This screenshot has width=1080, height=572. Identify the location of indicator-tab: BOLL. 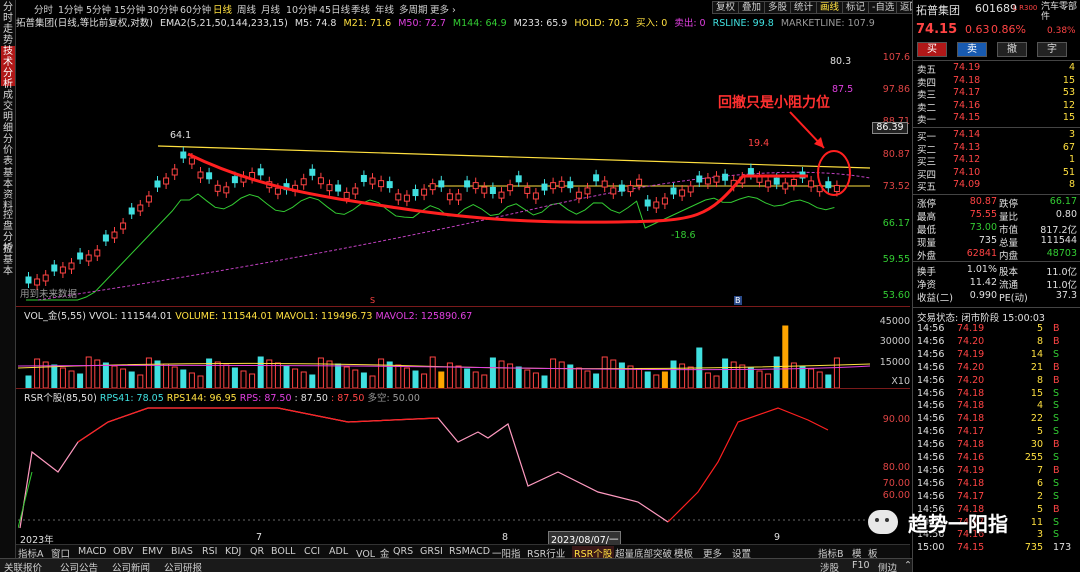
(283, 551).